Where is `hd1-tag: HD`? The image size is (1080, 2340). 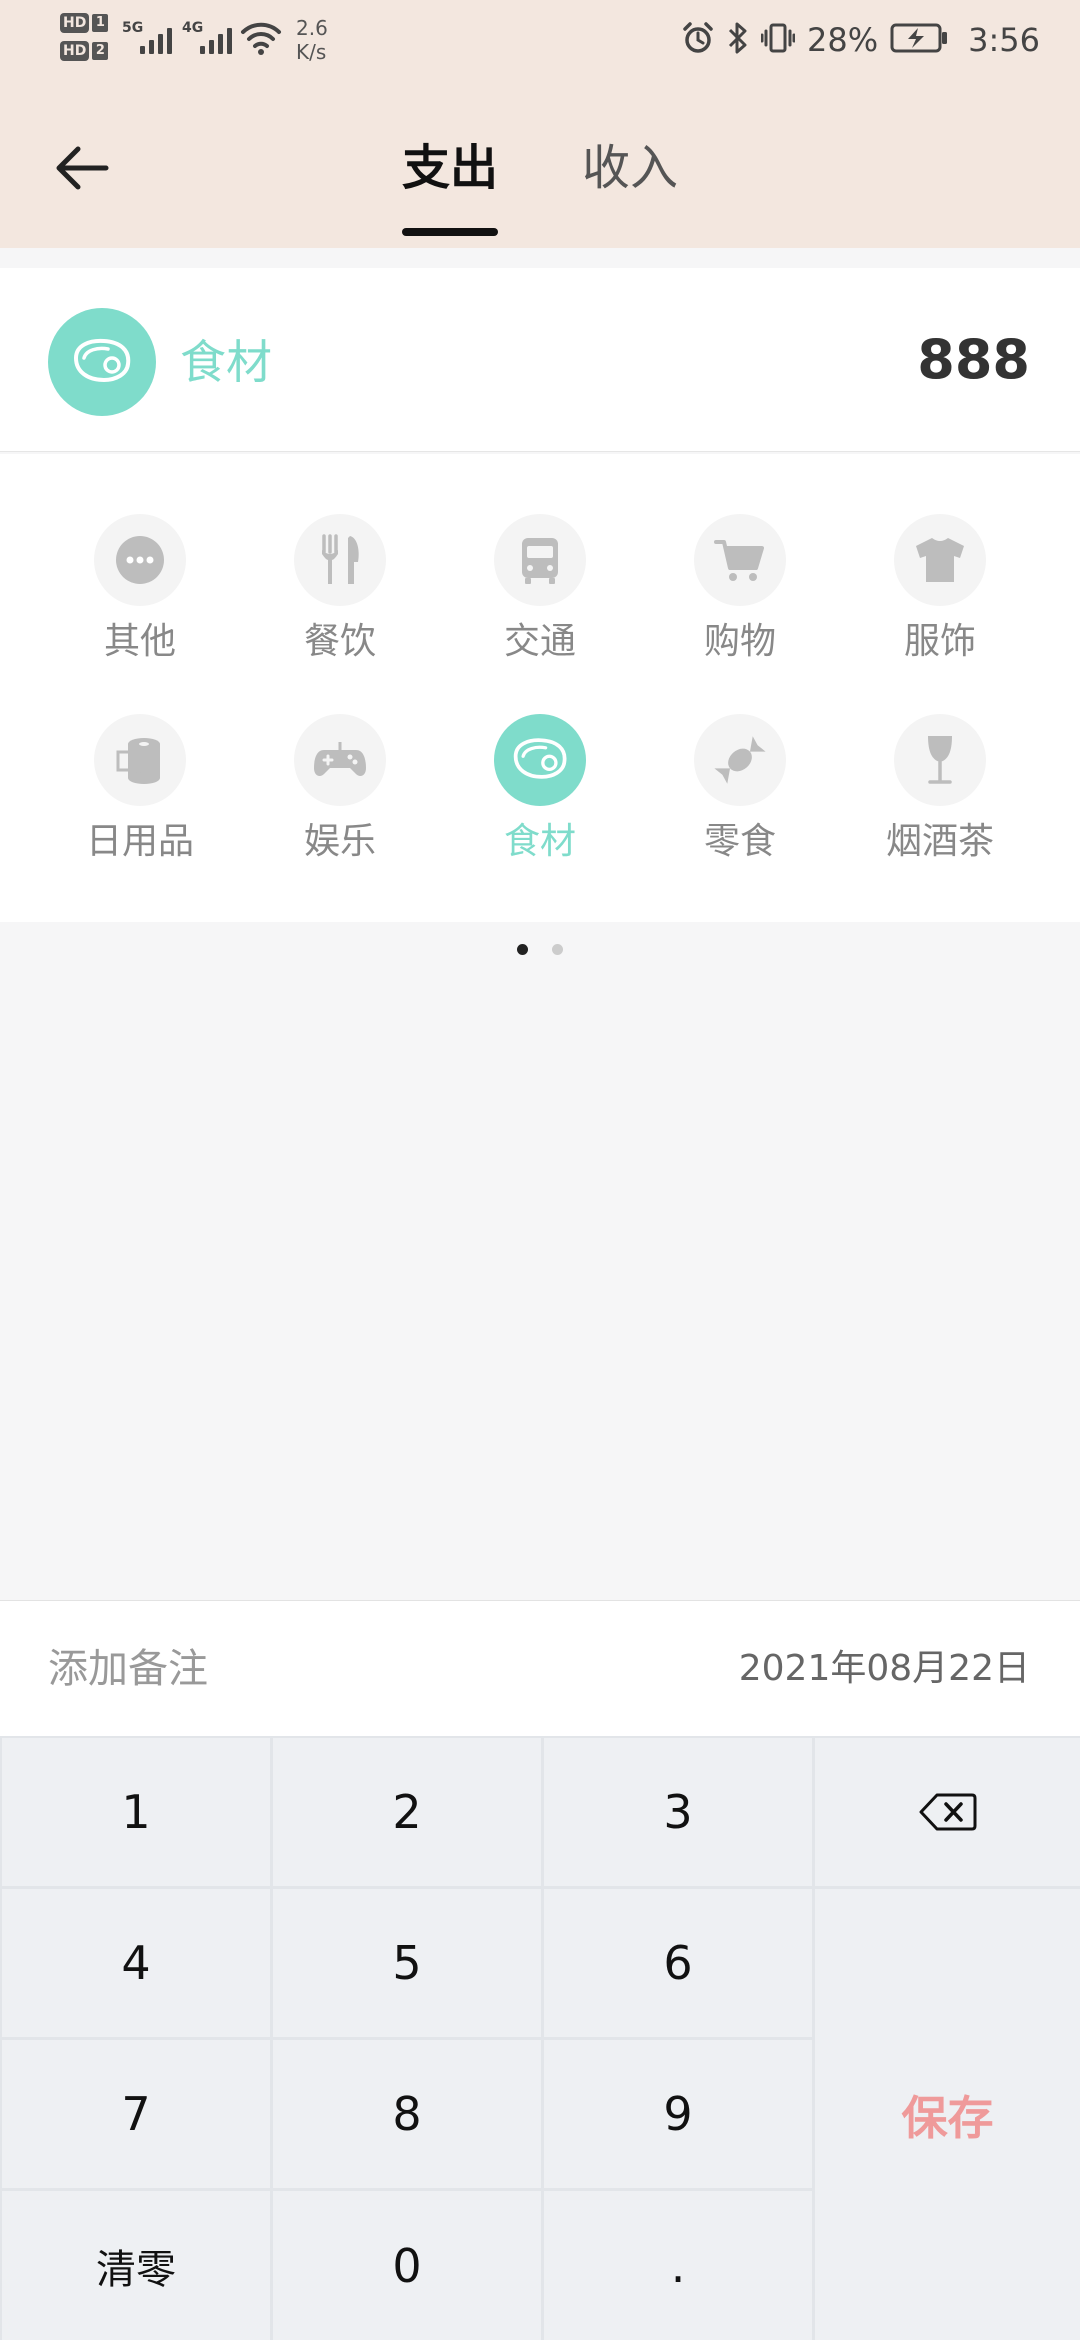
hd1-tag: HD is located at coordinates (75, 23).